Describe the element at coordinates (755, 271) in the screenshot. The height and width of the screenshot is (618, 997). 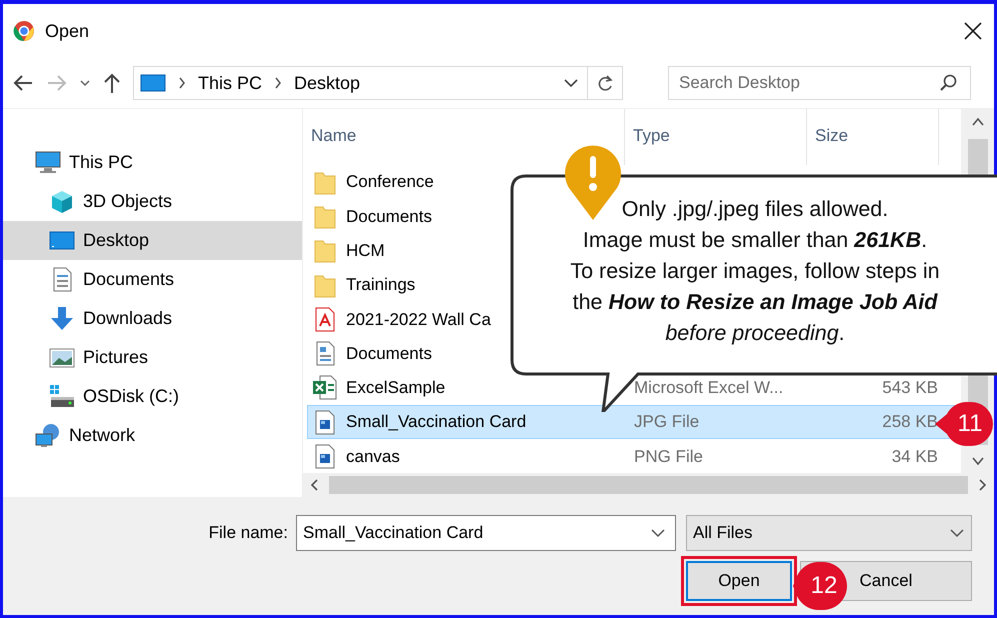
I see `callout-text: Only .jpg/.jpeg files allowed. Image must be smaller than 261KB. To resize larger images, follow steps in the How to Resize an Image Job Aid before proceeding.` at that location.